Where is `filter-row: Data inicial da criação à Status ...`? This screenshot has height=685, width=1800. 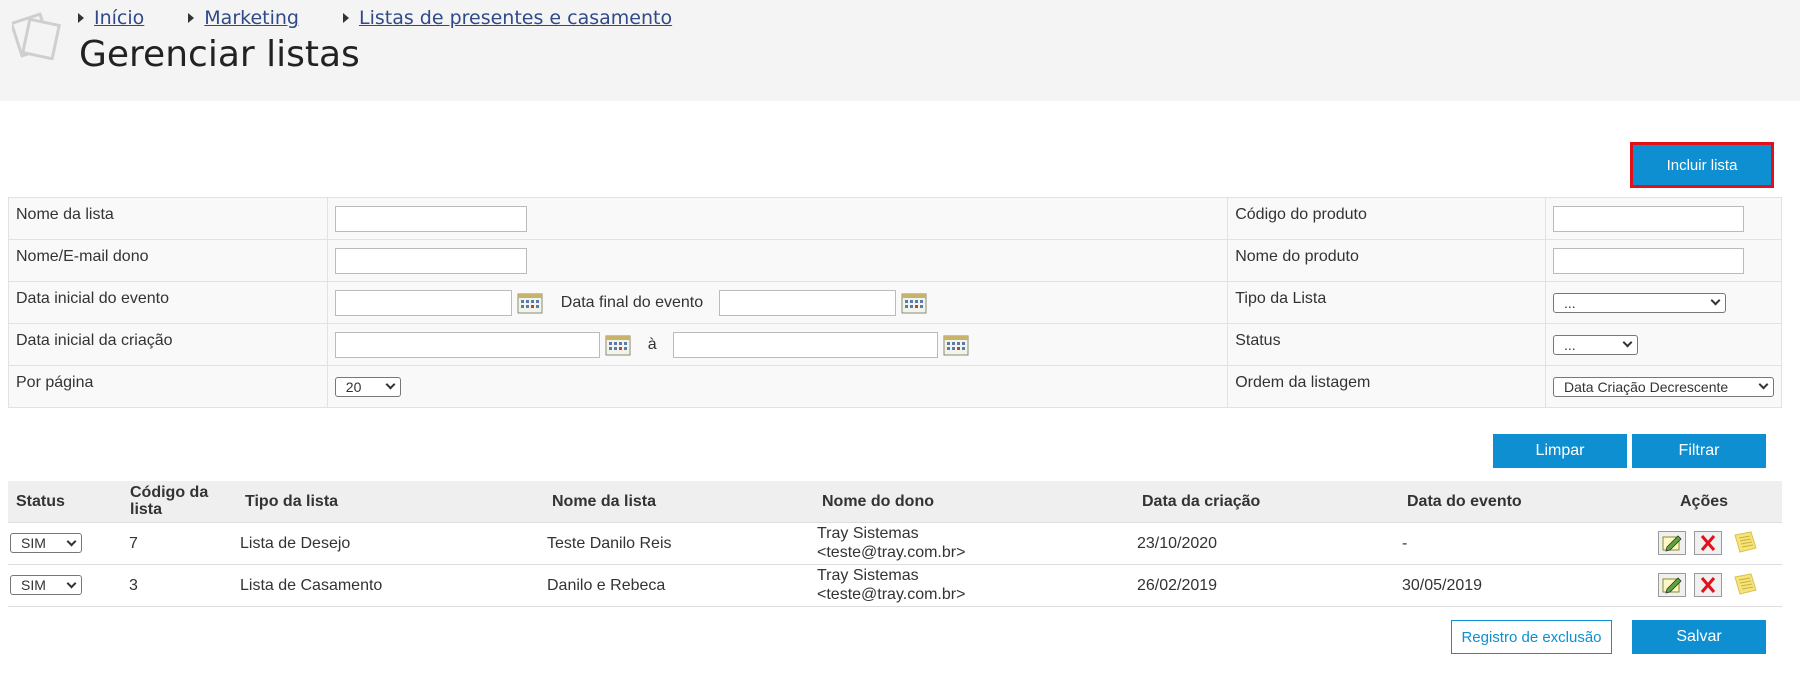
filter-row: Data inicial da criação à Status ... is located at coordinates (895, 344).